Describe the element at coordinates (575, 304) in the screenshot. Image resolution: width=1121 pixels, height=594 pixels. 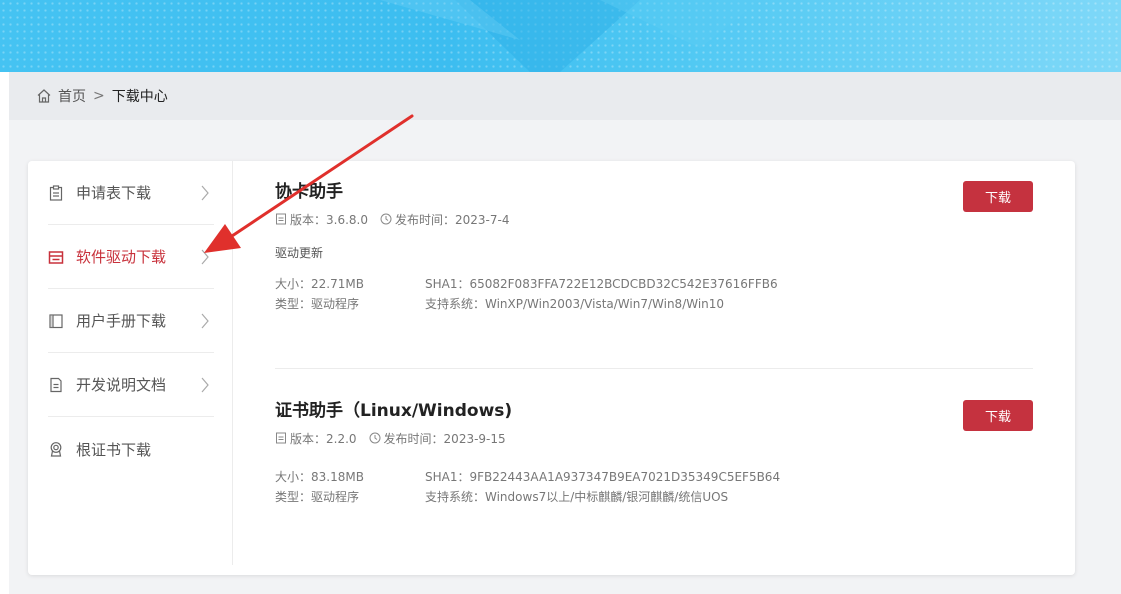
I see `supported-systems-text: 支持系统：WinXP/Win2003/Vista/Win7/Win8/Win10` at that location.